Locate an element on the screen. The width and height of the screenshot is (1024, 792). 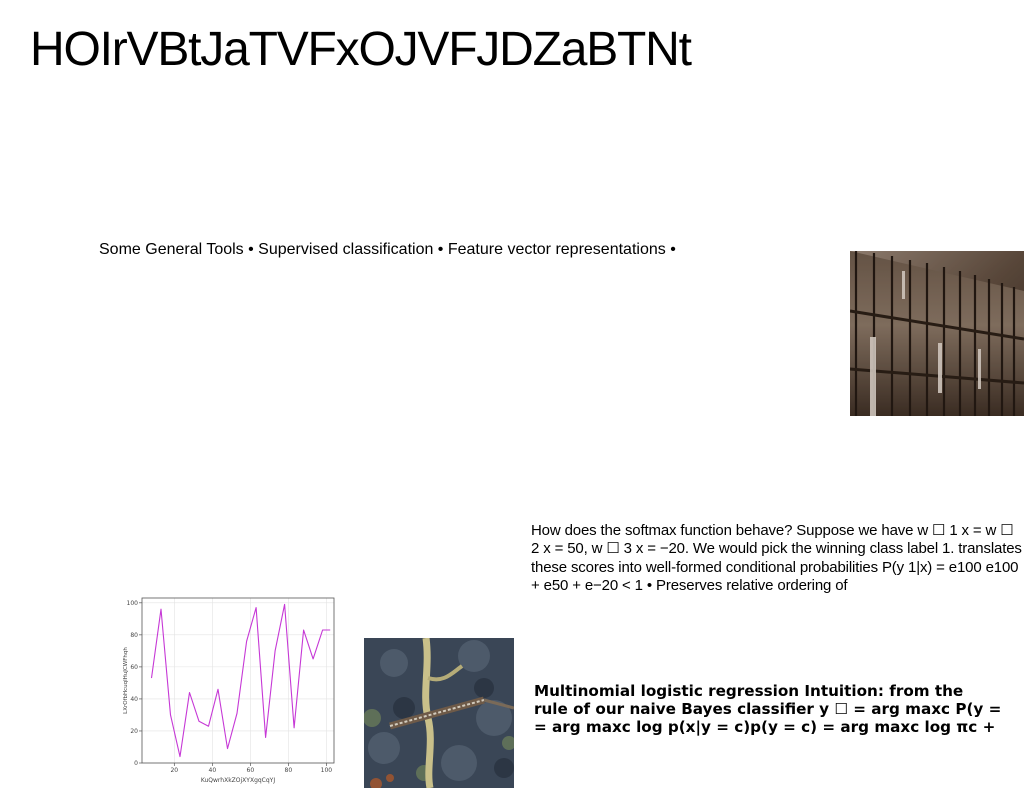
building-photo is located at coordinates (937, 333).